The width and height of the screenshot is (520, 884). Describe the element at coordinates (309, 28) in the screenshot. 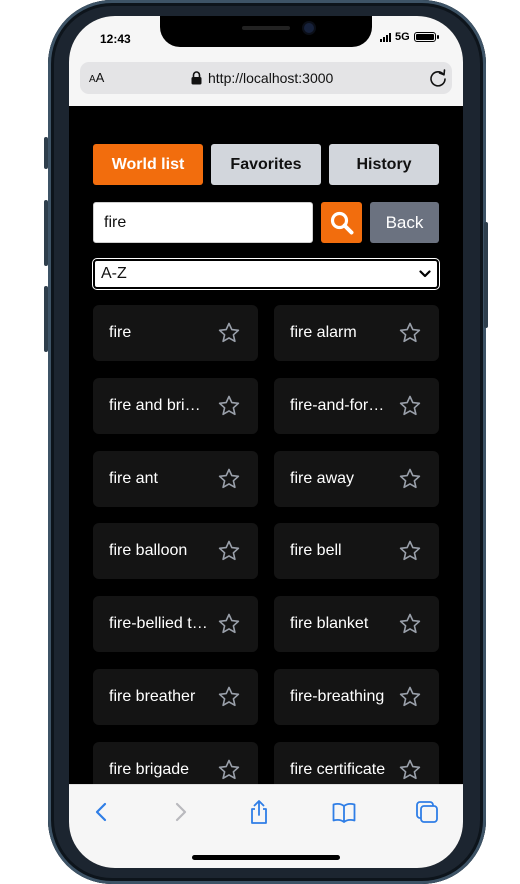

I see `camera-icon` at that location.